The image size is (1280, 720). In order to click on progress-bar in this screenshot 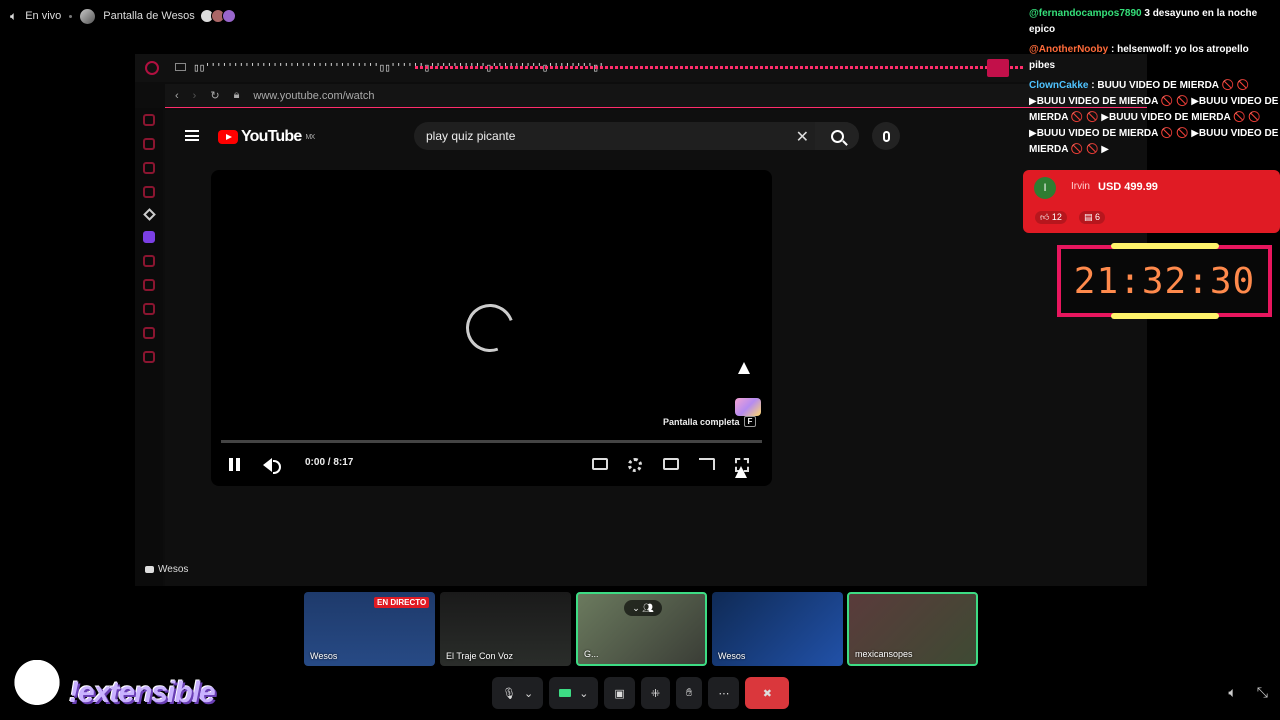, I will do `click(491, 441)`.